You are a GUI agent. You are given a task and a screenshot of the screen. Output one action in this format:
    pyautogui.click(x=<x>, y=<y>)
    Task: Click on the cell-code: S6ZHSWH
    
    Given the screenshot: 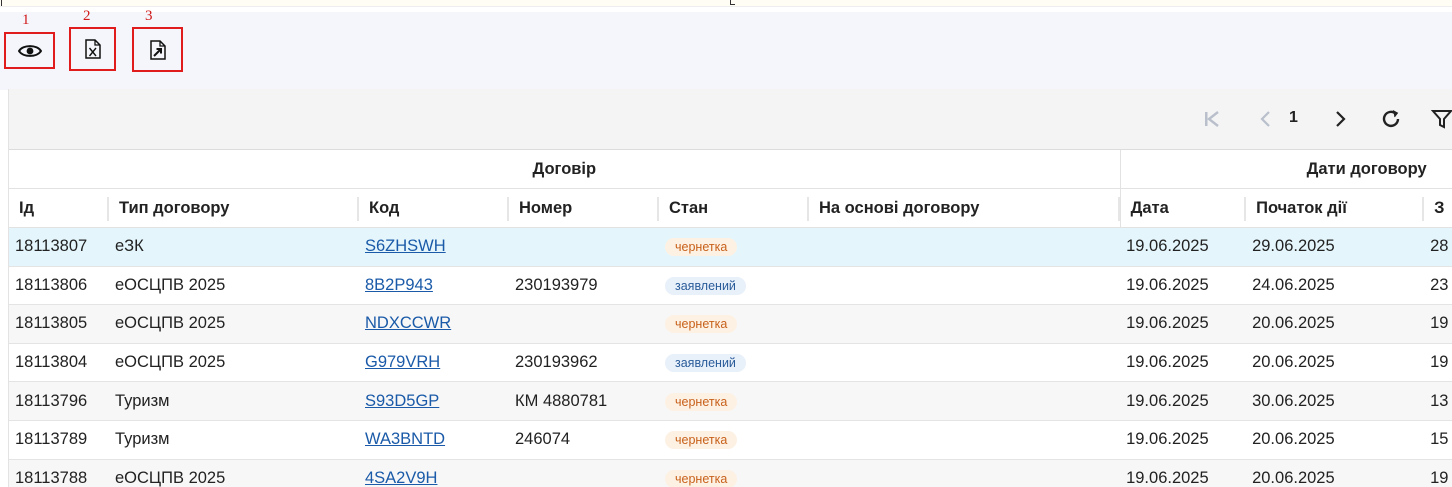 What is the action you would take?
    pyautogui.click(x=434, y=247)
    